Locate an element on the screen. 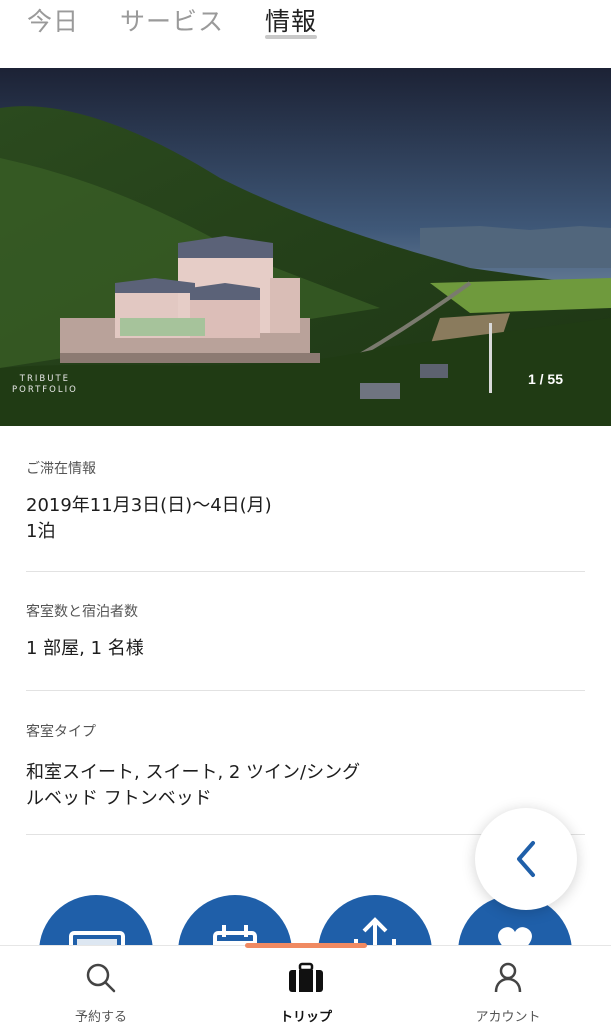 Image resolution: width=611 pixels, height=1024 pixels. tribute-portfolio-logo: TRIBUTE PORTFOLIO is located at coordinates (45, 385).